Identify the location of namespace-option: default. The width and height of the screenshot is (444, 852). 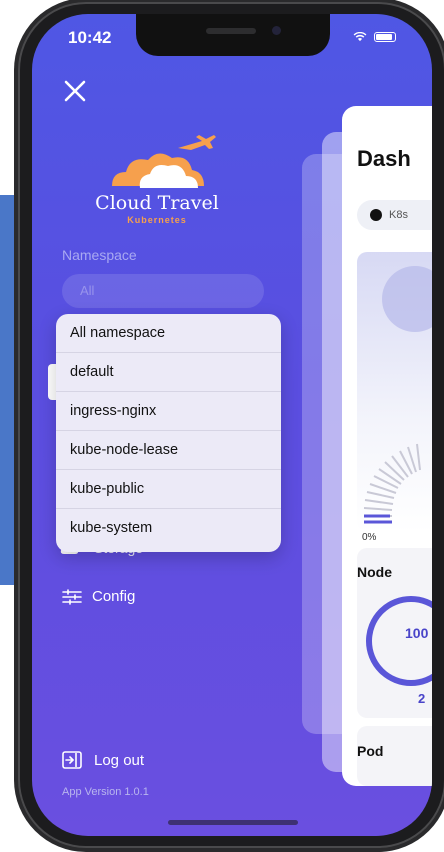
(168, 372).